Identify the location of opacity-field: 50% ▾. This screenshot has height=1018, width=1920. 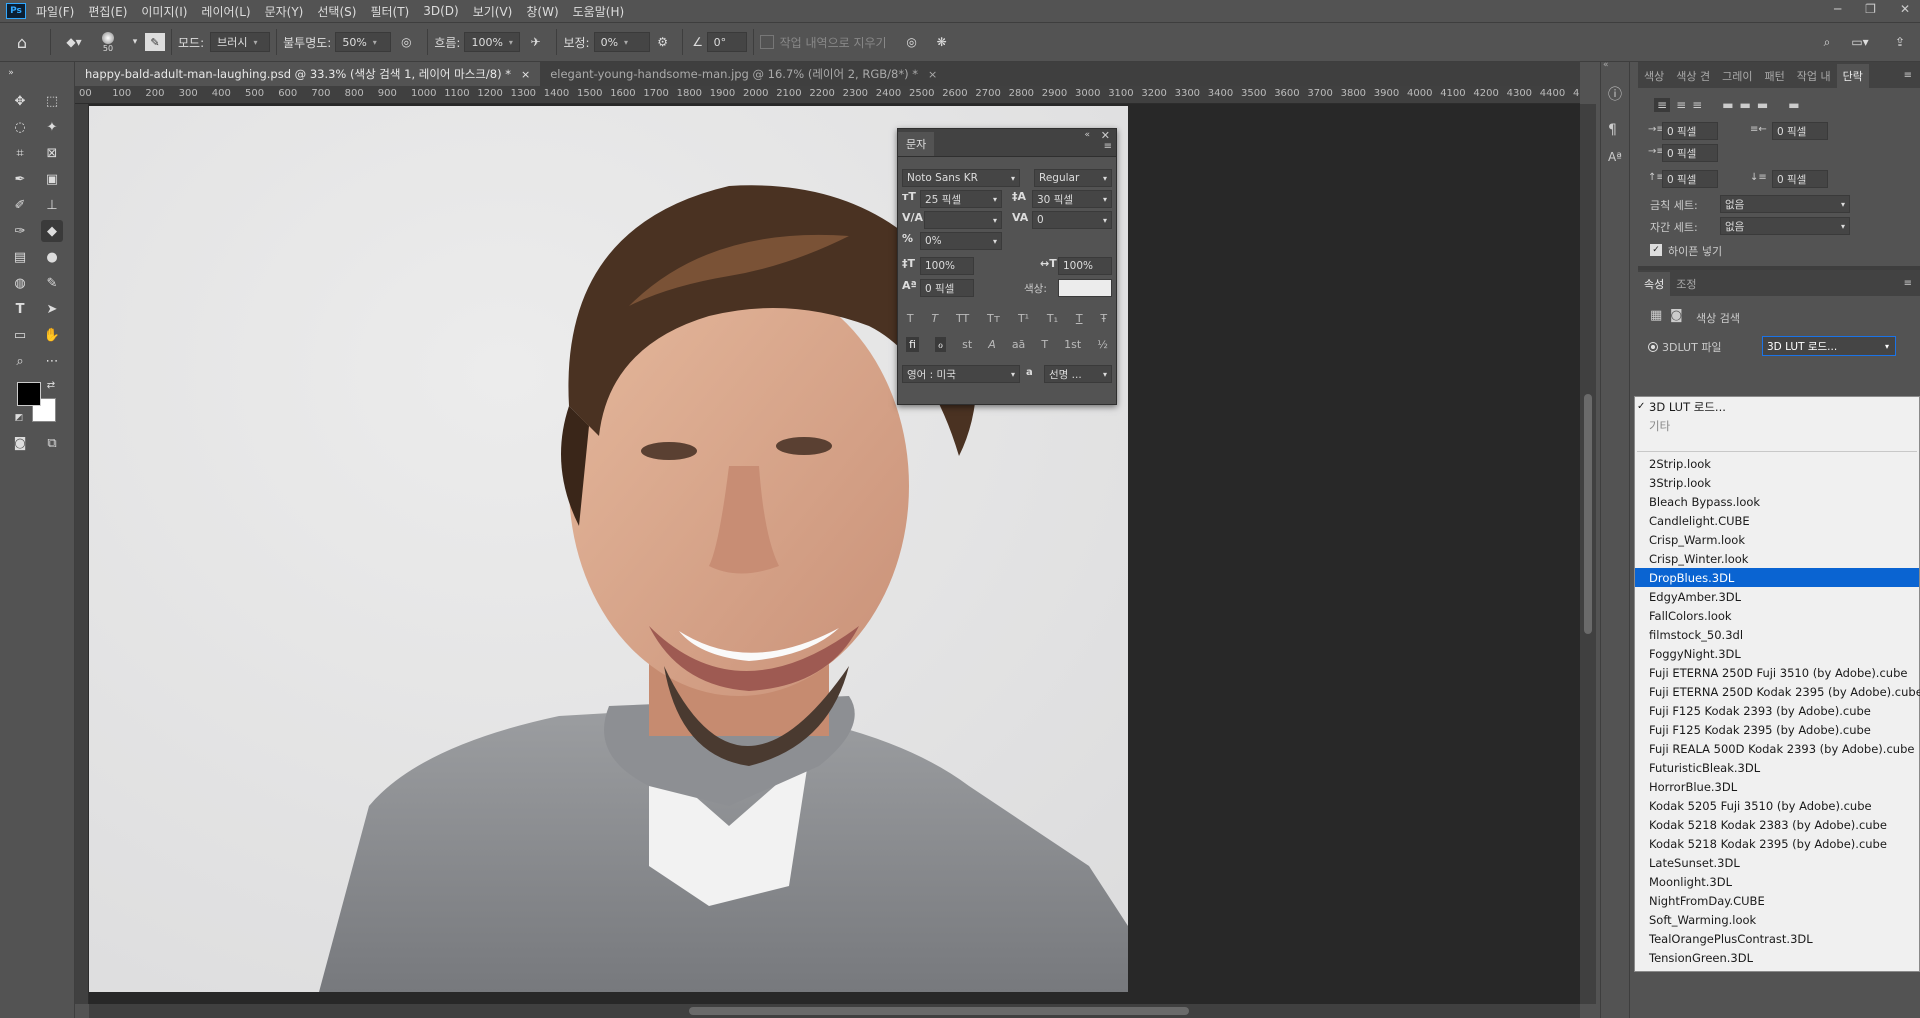
(363, 42).